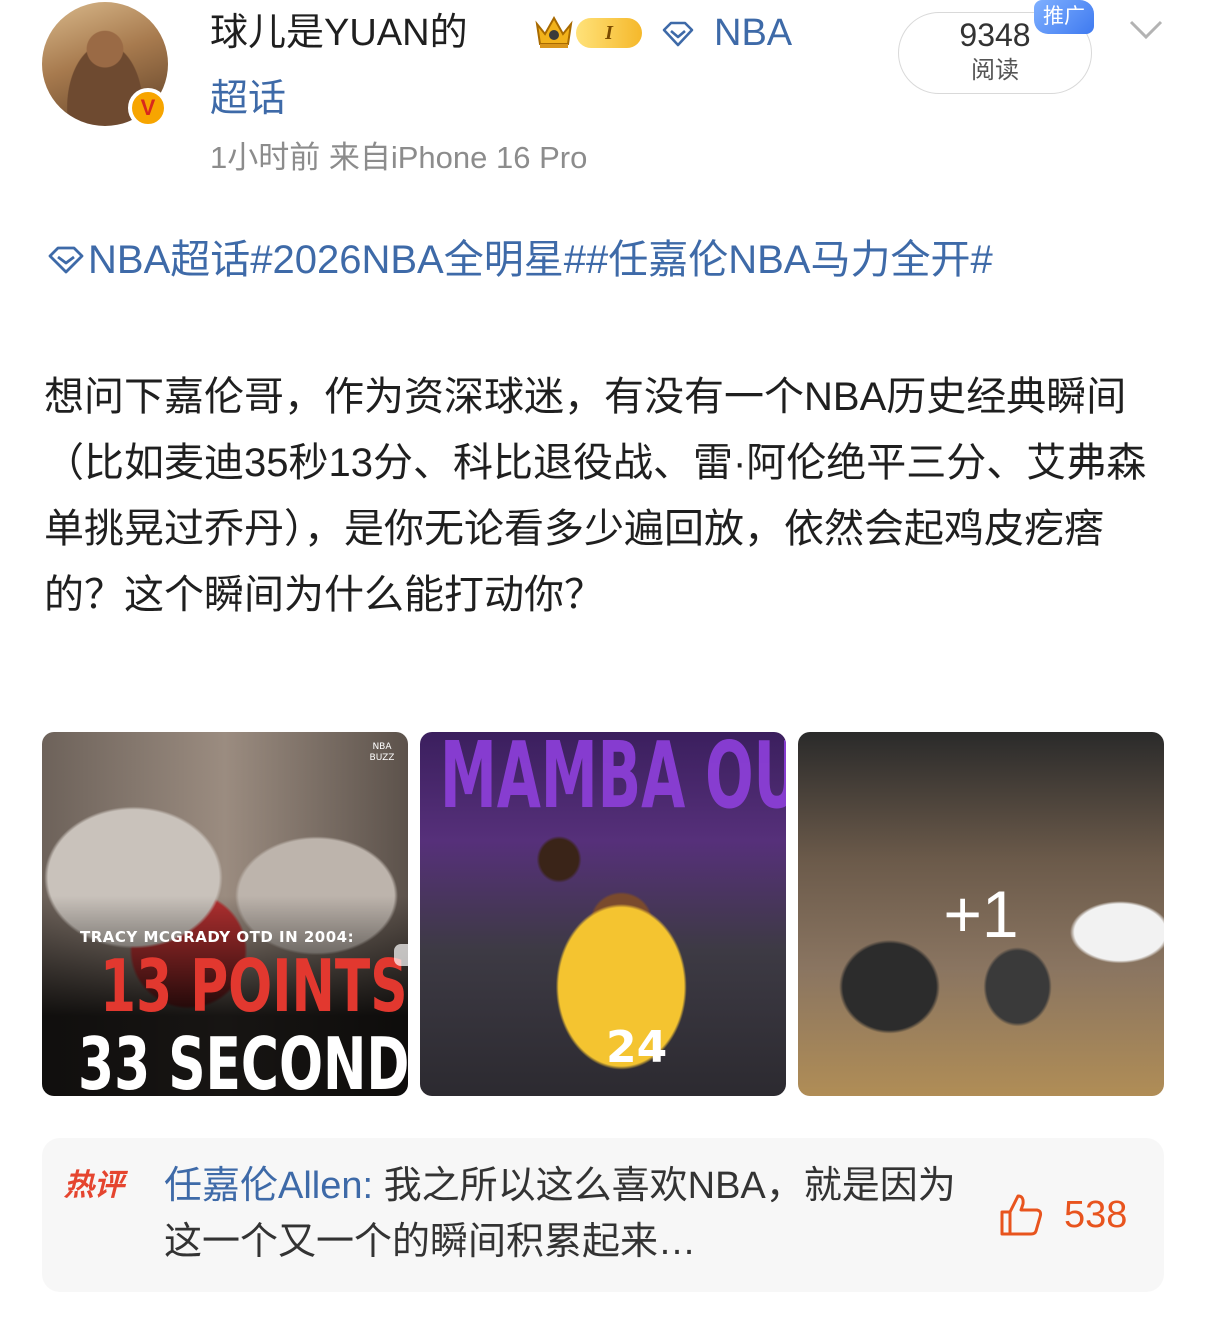 The height and width of the screenshot is (1327, 1206). What do you see at coordinates (1064, 17) in the screenshot?
I see `promo-badge: 推广` at bounding box center [1064, 17].